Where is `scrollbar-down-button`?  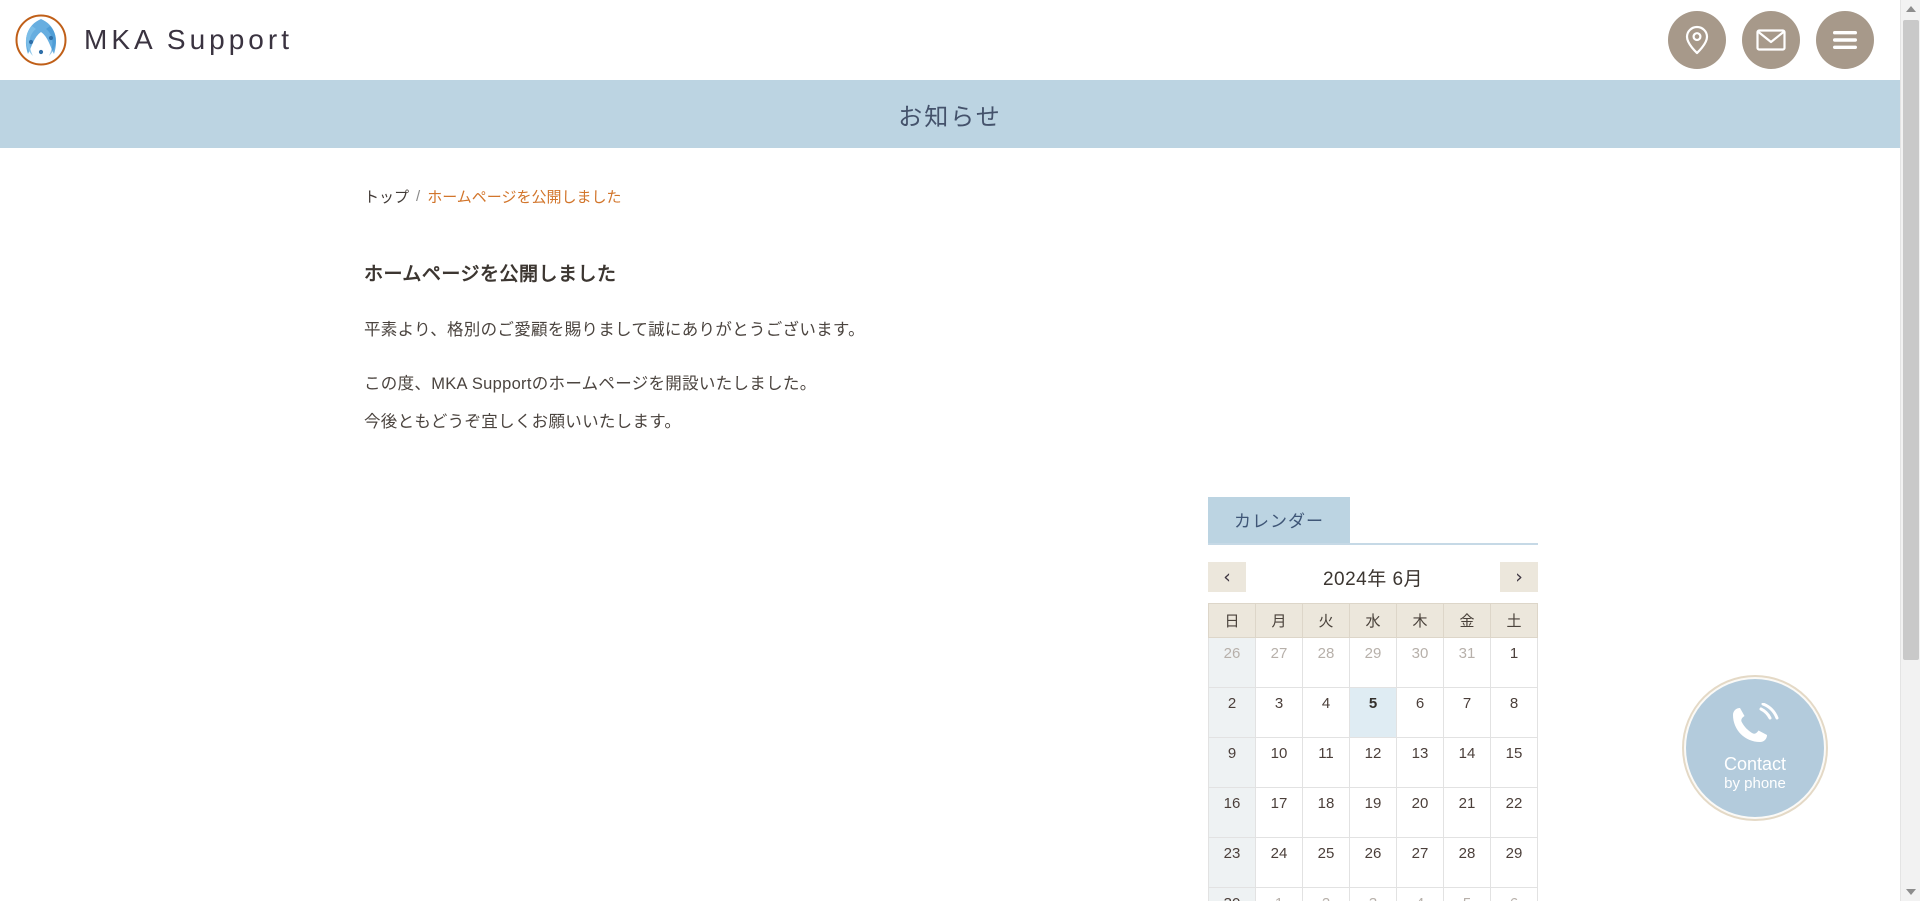 scrollbar-down-button is located at coordinates (1910, 892).